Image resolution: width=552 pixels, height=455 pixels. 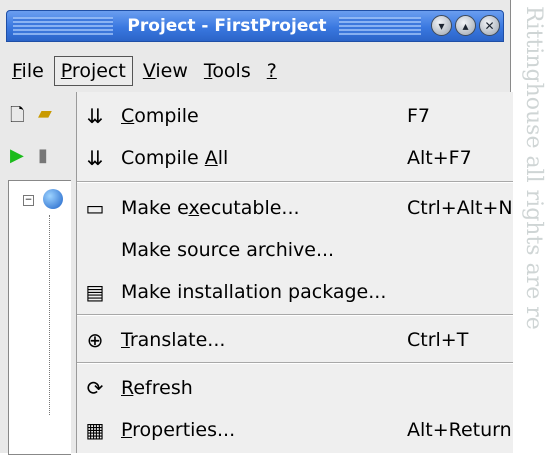 I want to click on menu-bar: File Project View Tools ?, so click(x=146, y=71).